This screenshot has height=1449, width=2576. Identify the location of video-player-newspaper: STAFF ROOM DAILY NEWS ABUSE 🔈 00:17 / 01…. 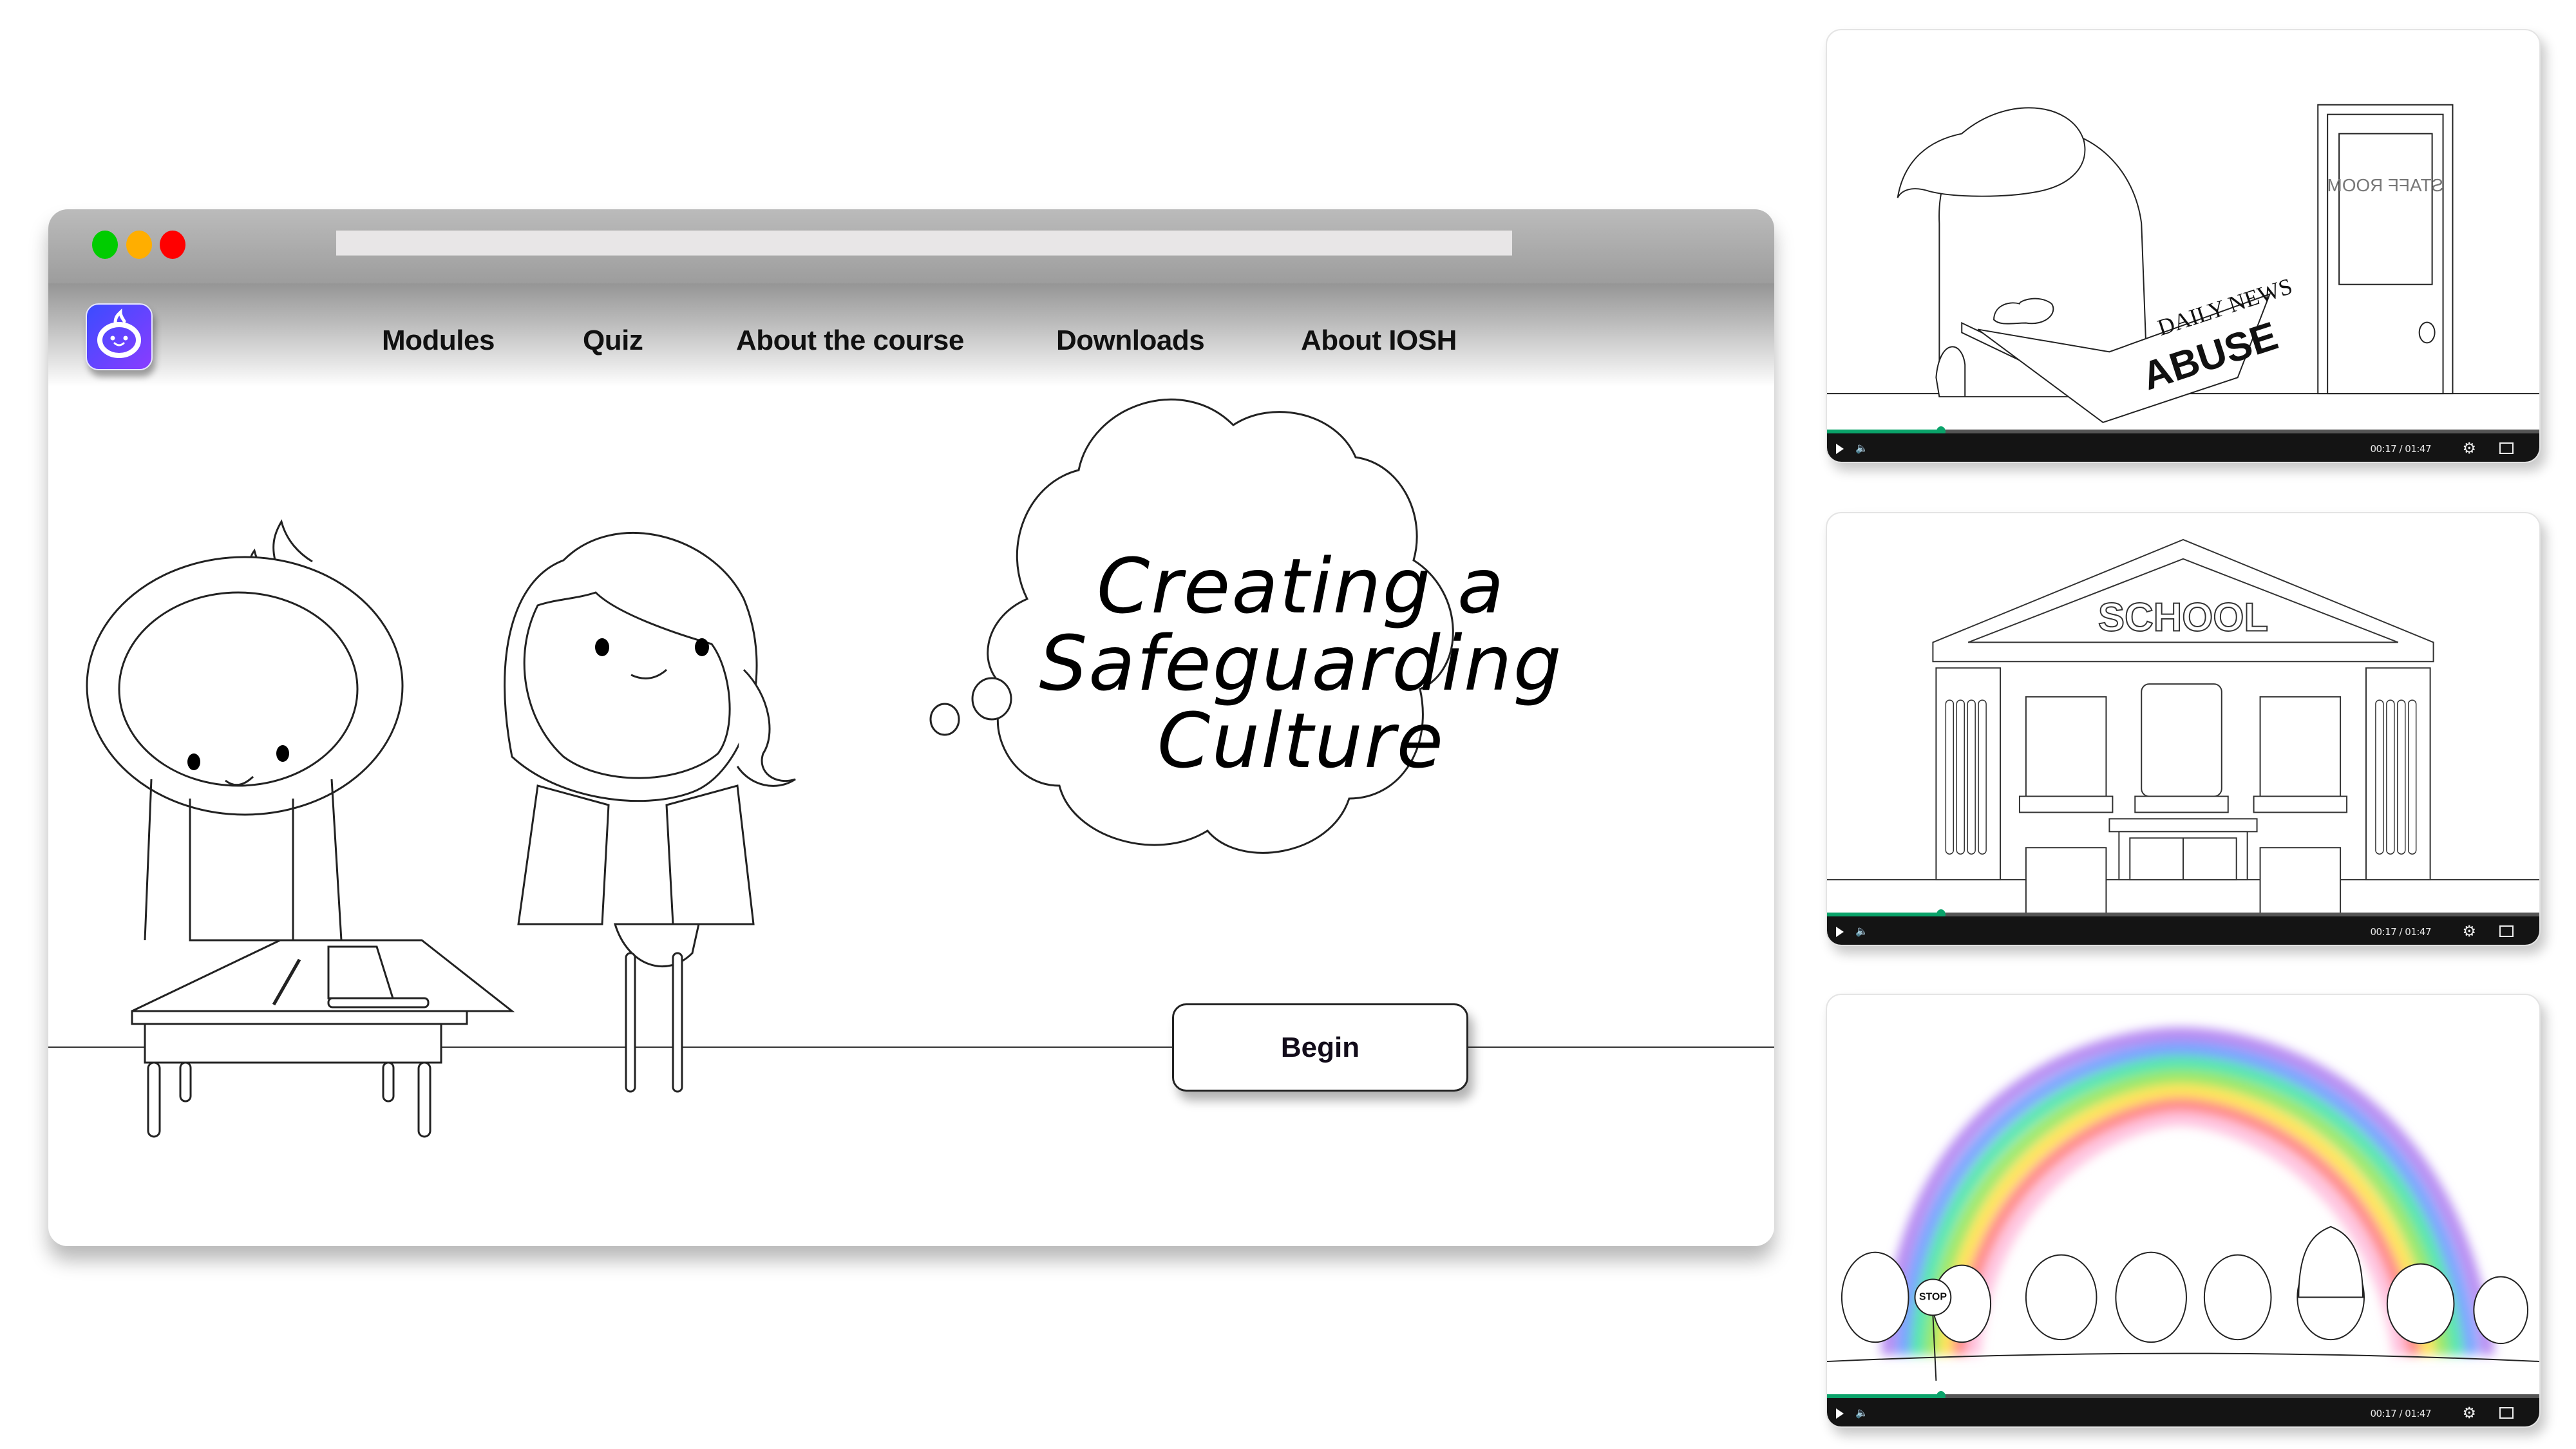
(2183, 246).